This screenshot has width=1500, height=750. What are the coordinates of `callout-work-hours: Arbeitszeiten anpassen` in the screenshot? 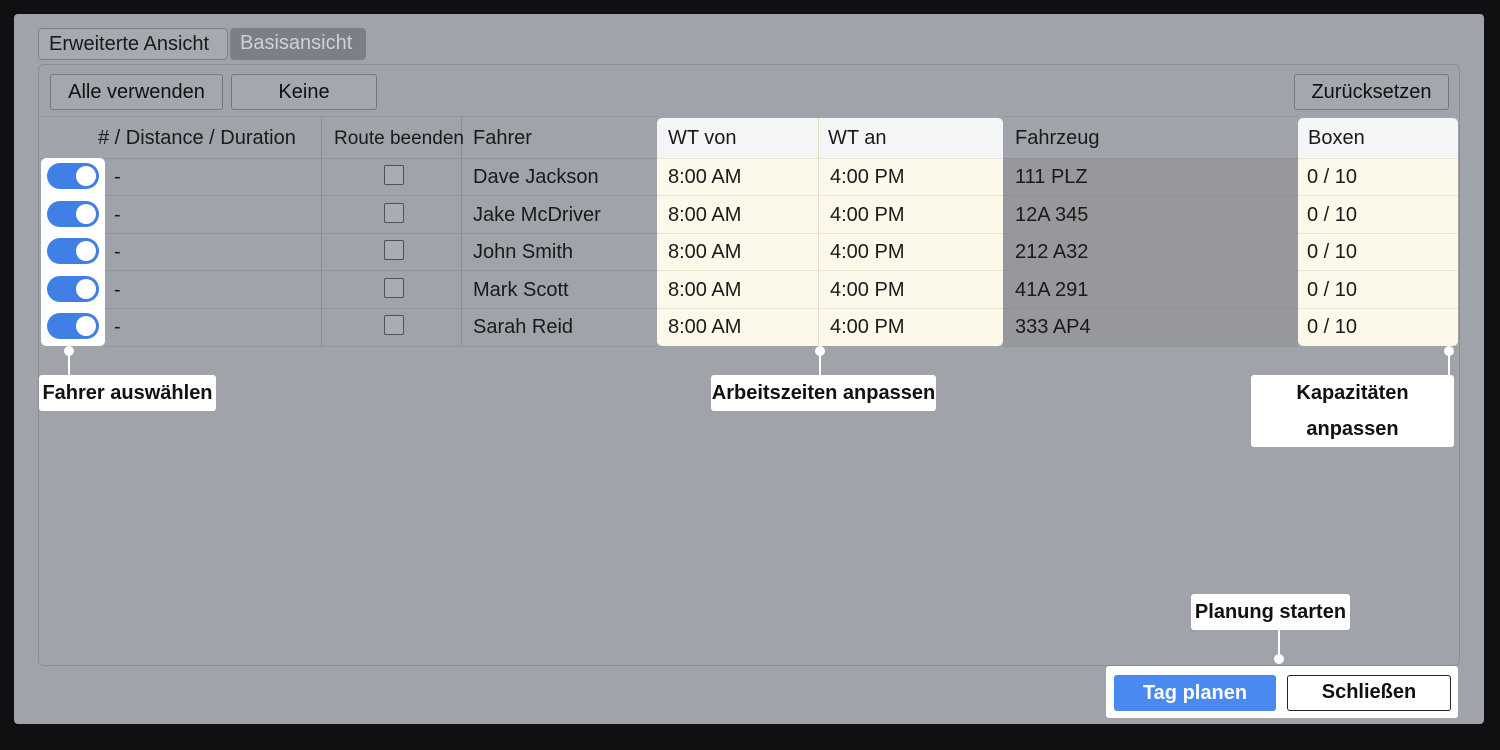 It's located at (823, 393).